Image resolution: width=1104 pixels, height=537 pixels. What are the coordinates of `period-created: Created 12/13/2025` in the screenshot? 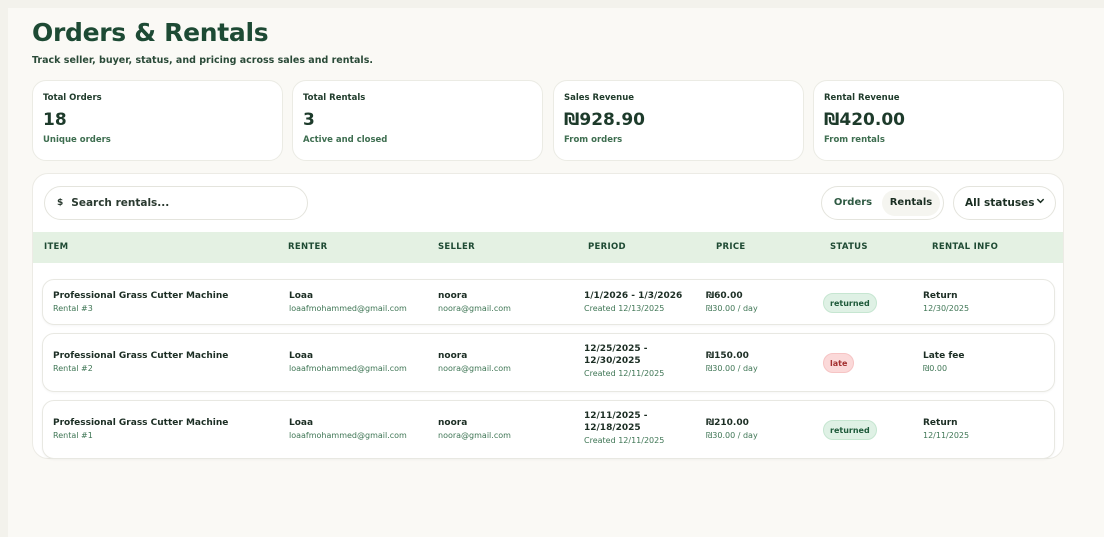 It's located at (624, 308).